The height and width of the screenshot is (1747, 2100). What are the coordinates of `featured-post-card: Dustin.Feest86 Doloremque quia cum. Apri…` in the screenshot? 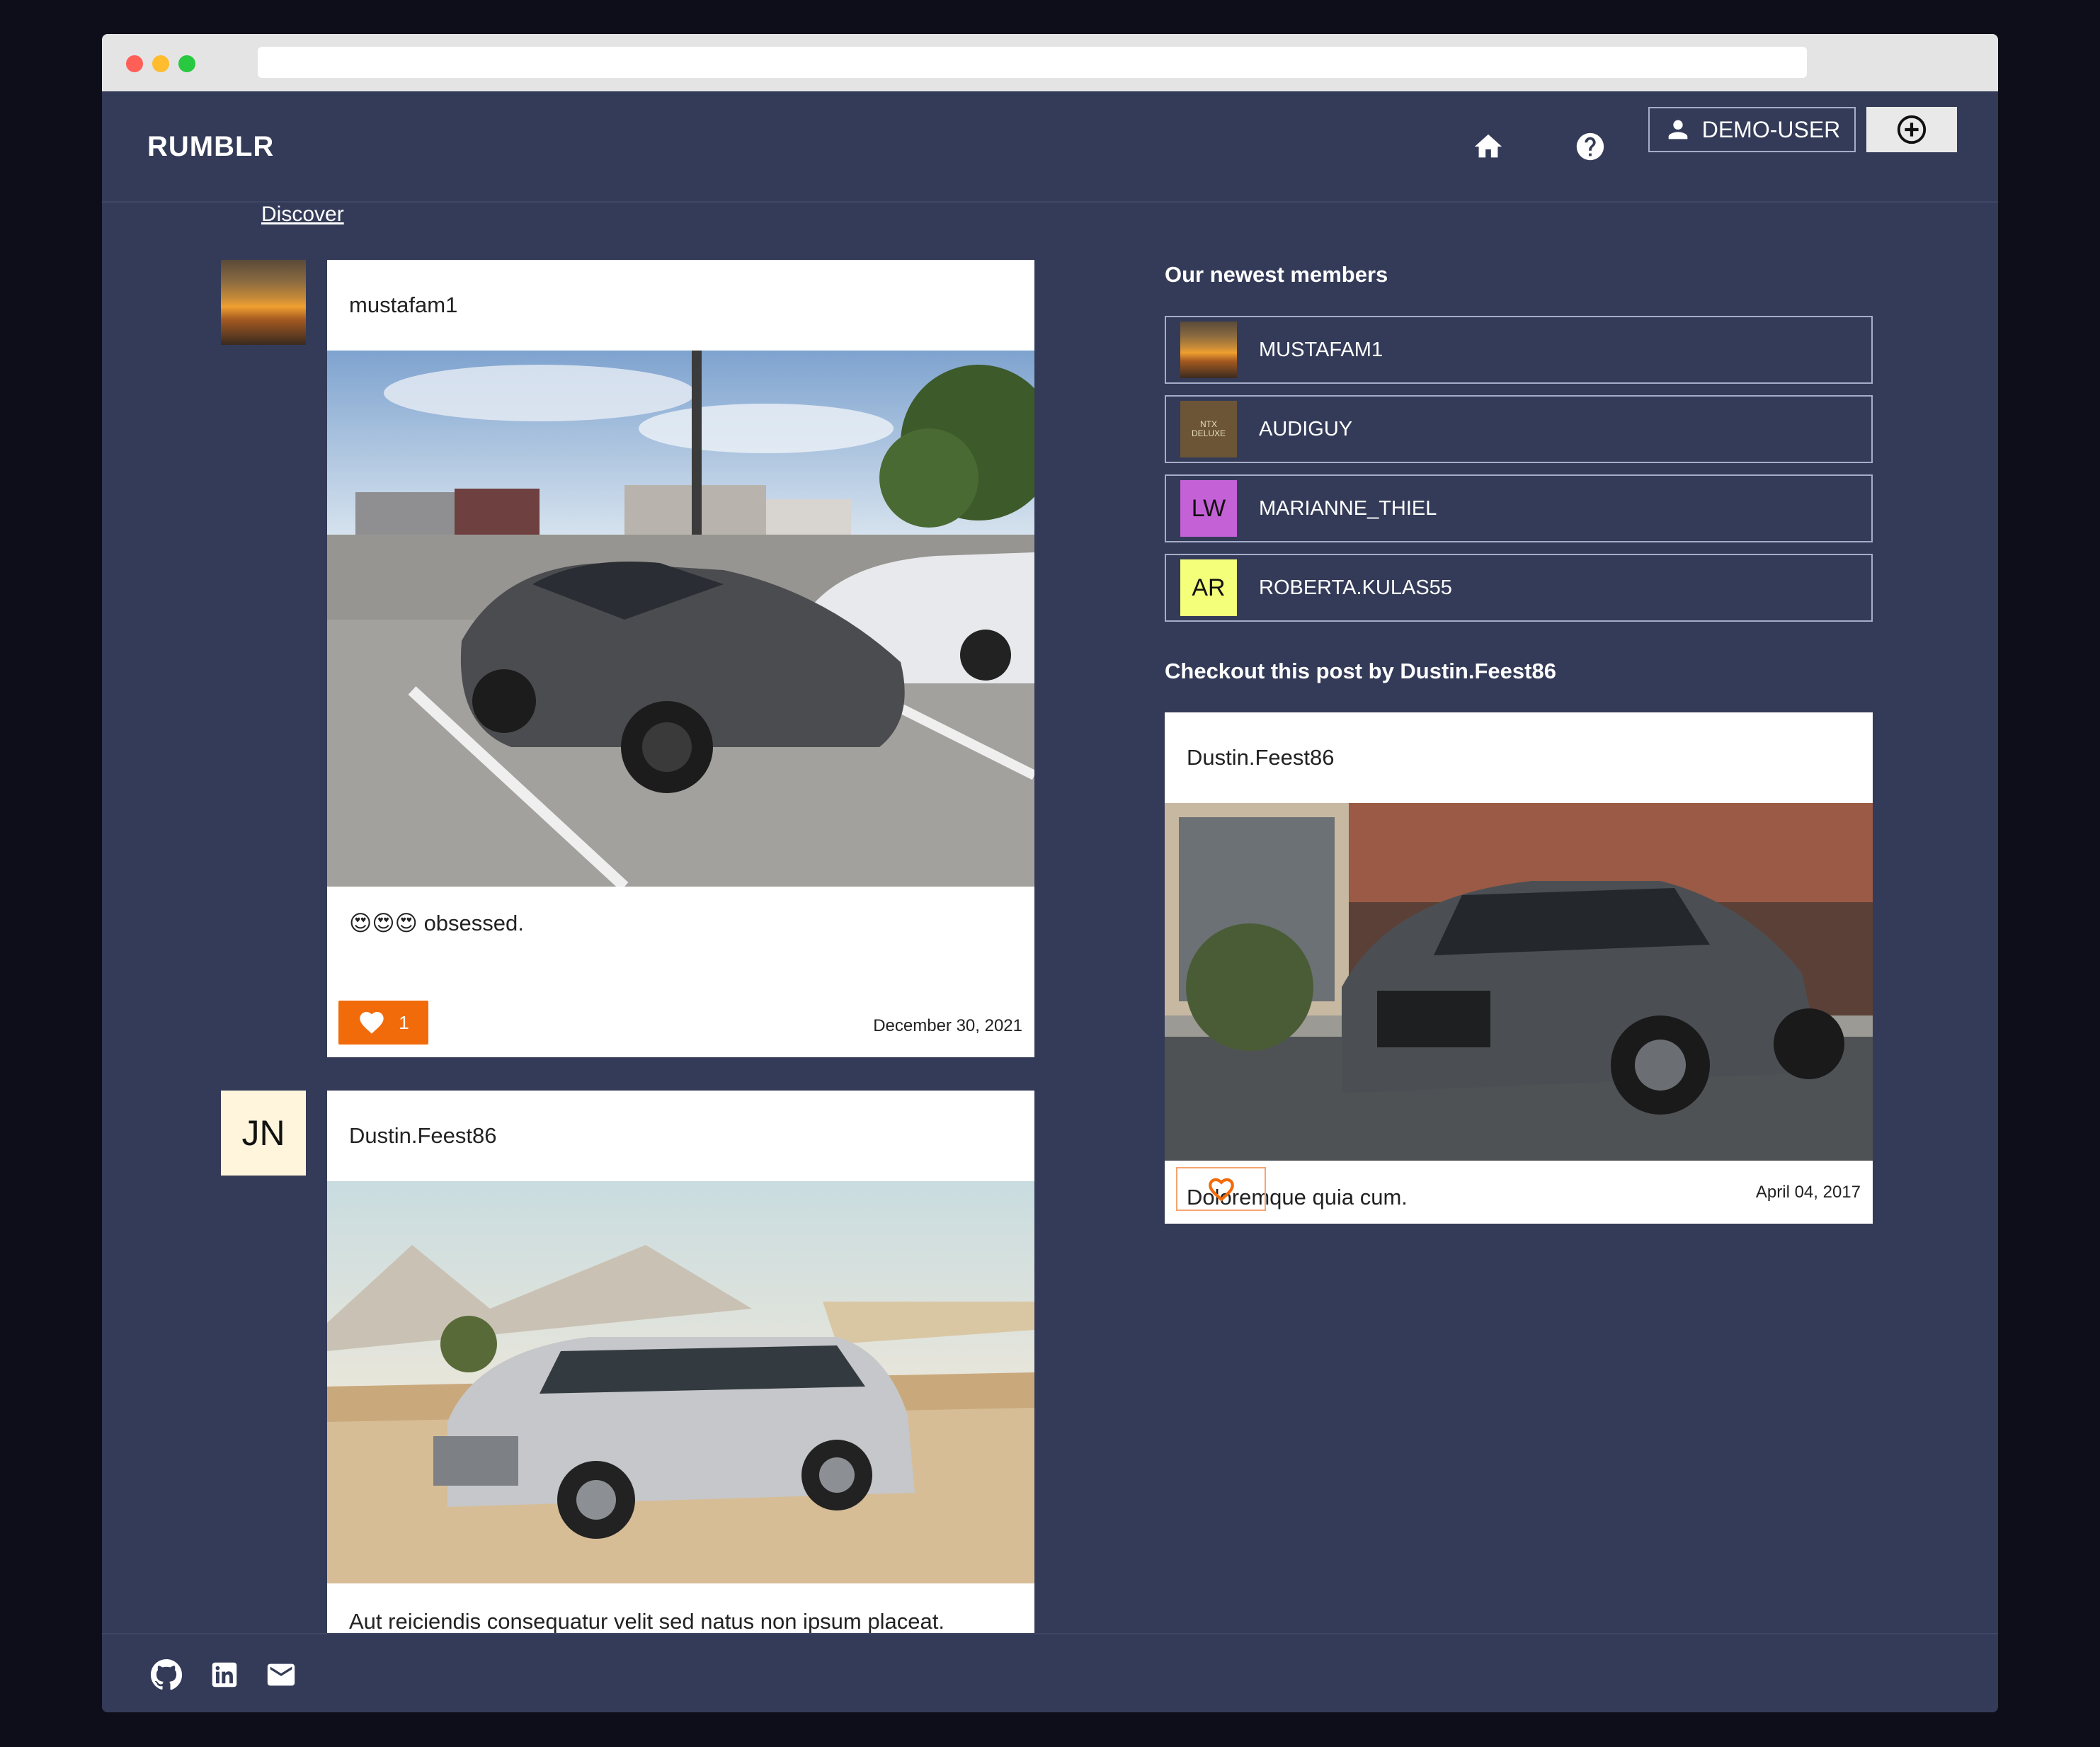 It's located at (1519, 968).